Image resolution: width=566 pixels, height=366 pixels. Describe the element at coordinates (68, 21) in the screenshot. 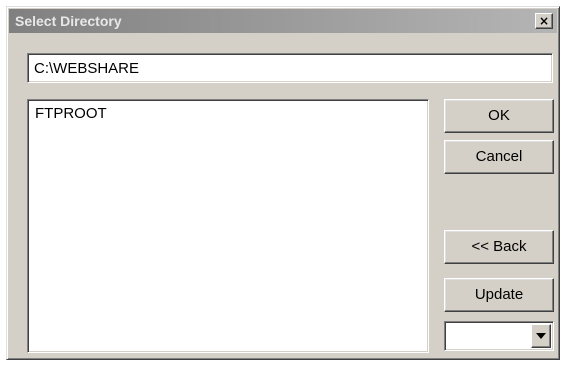

I see `window-title: Select Directory` at that location.